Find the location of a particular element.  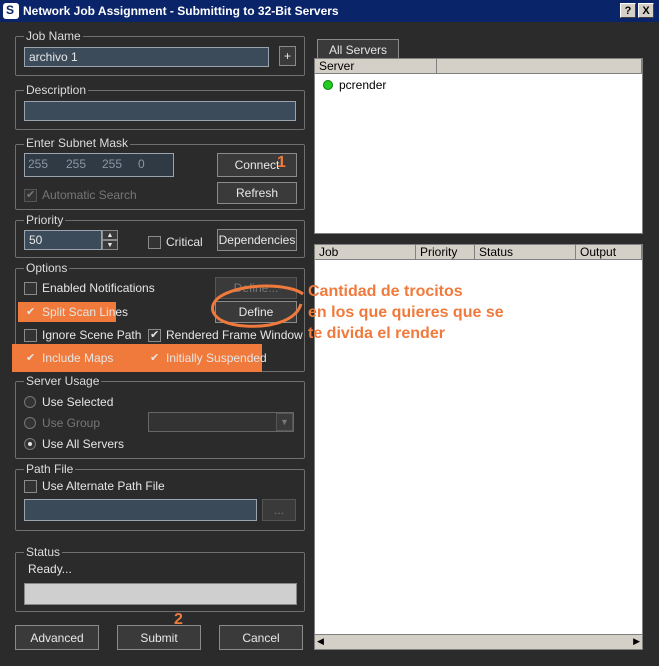

path-file-label: Path File is located at coordinates (50, 469).